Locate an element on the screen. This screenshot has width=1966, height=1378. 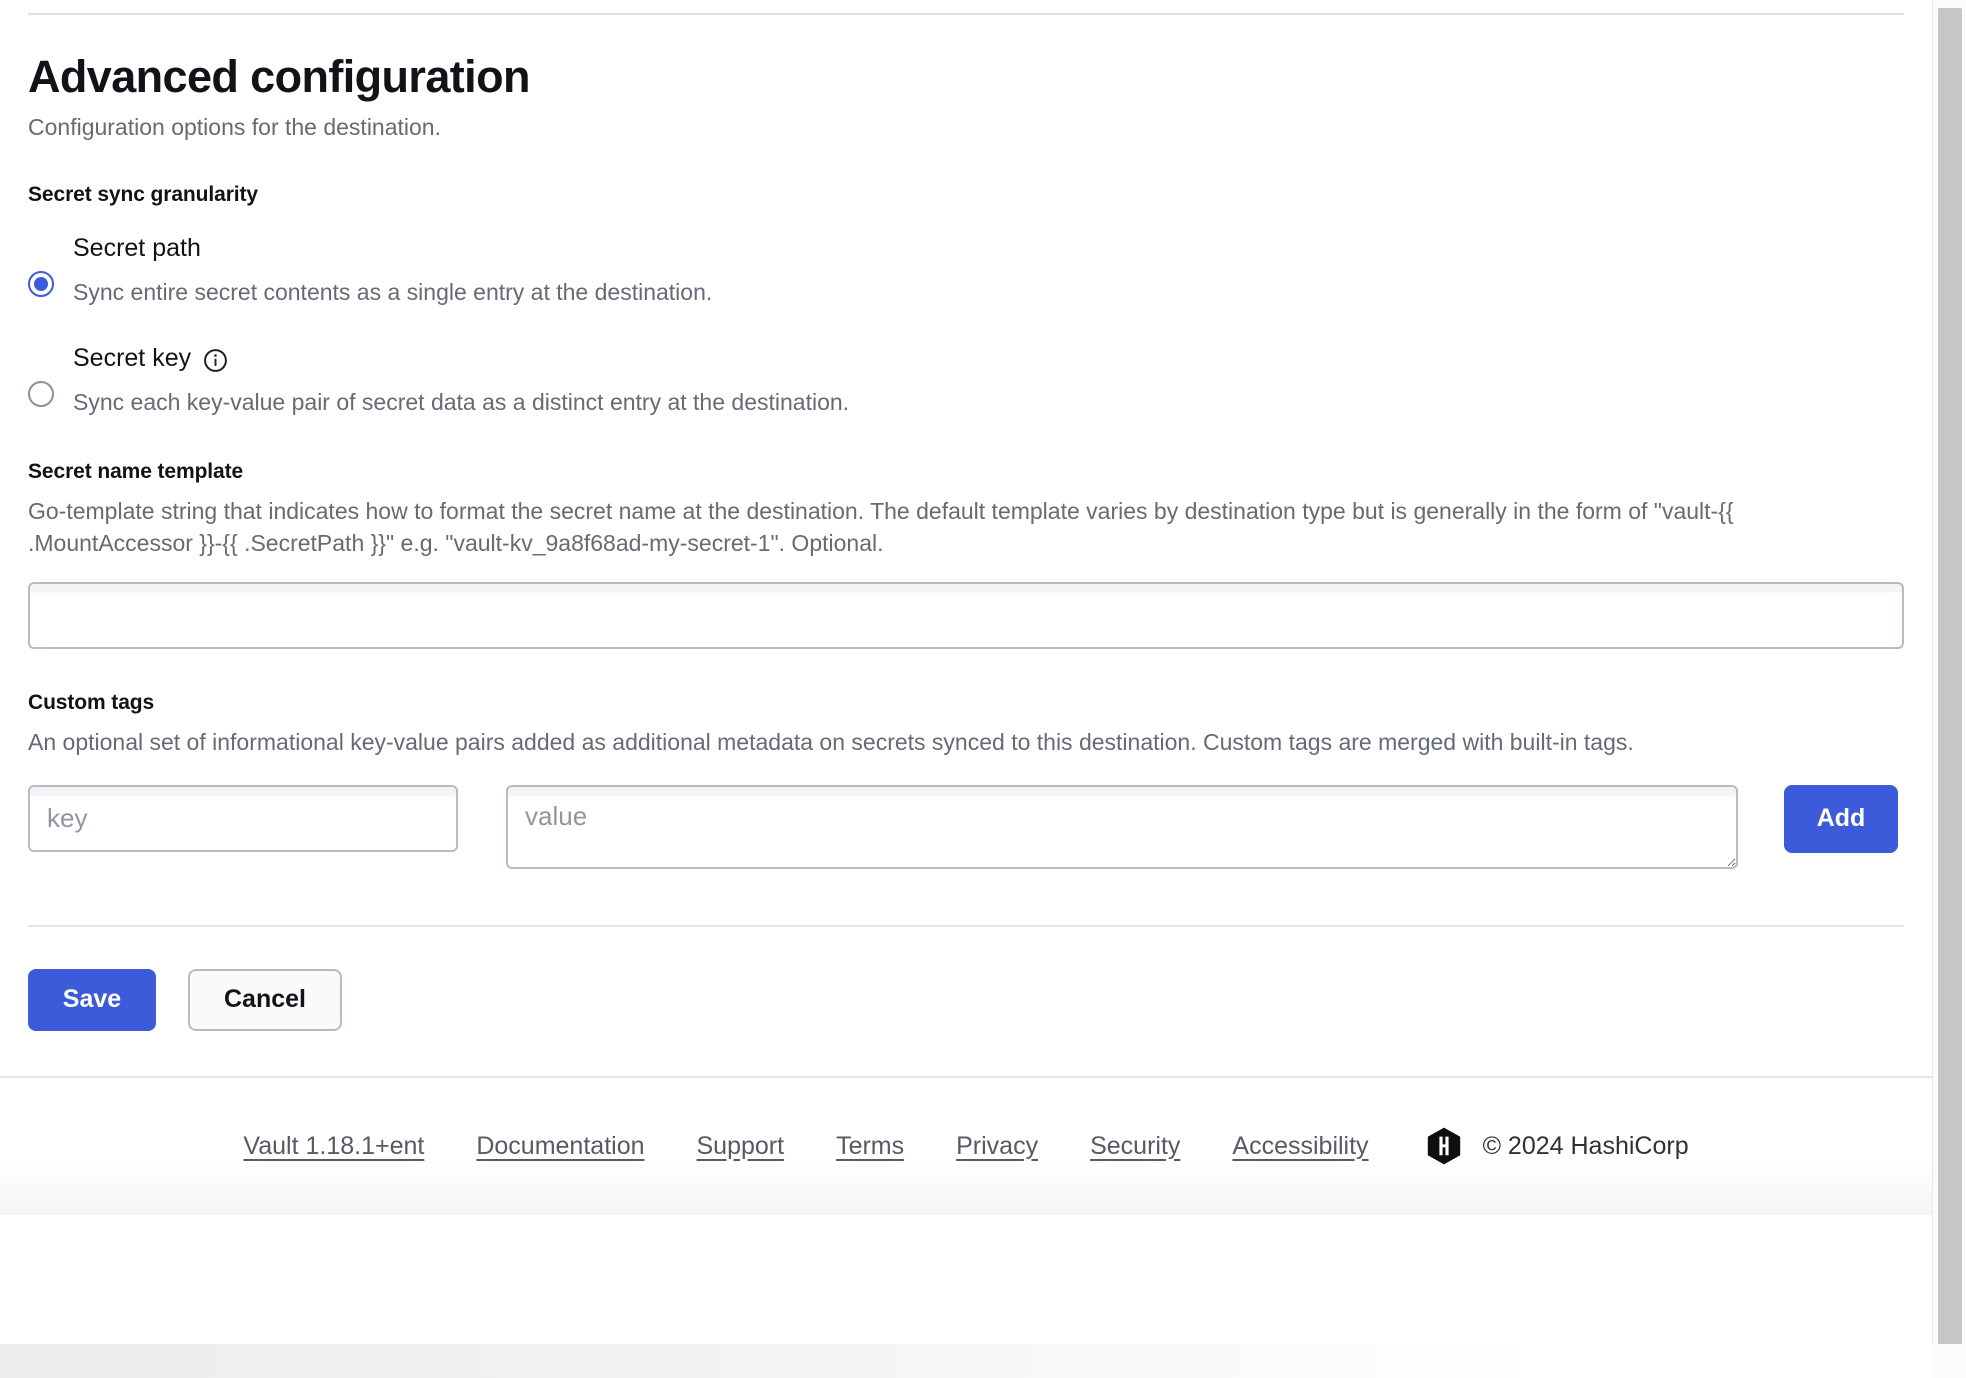
cancel-button: Cancel is located at coordinates (265, 999).